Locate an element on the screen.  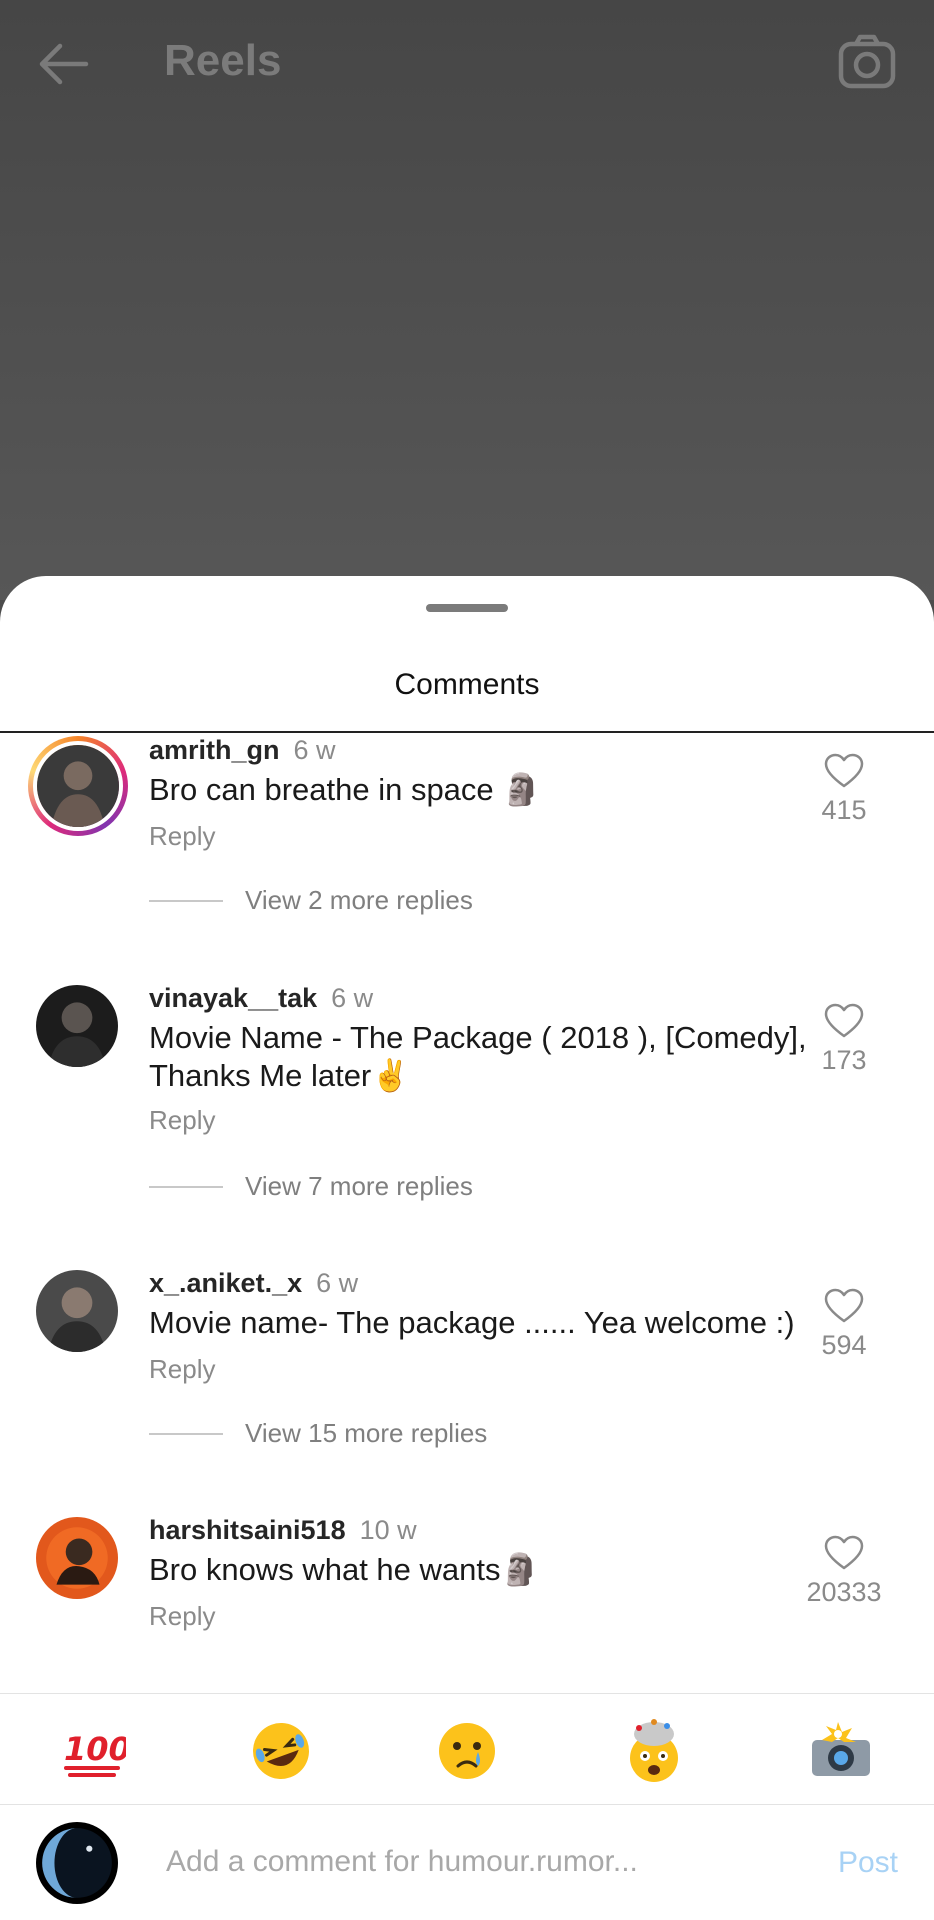
camera-icon is located at coordinates (867, 62).